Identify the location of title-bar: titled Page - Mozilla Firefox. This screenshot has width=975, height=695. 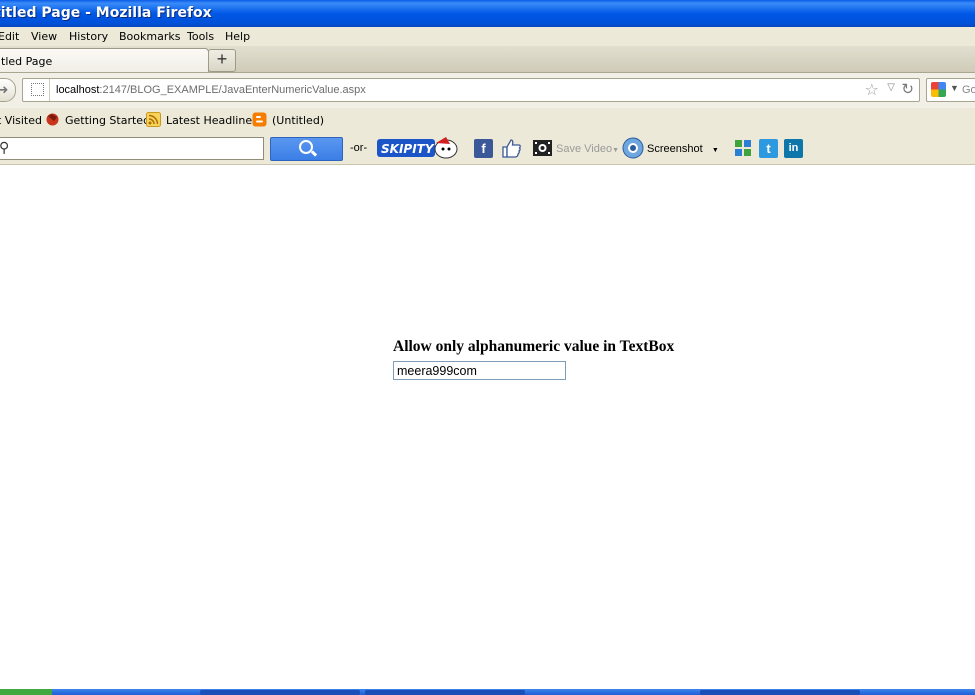
(487, 13).